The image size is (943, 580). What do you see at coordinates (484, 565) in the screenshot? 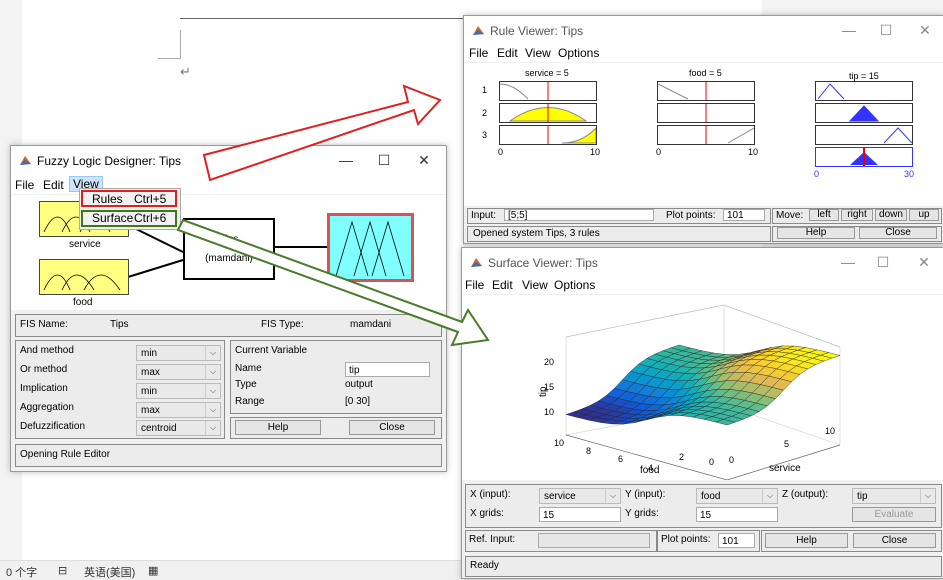
I see `surface-status-text: Ready` at bounding box center [484, 565].